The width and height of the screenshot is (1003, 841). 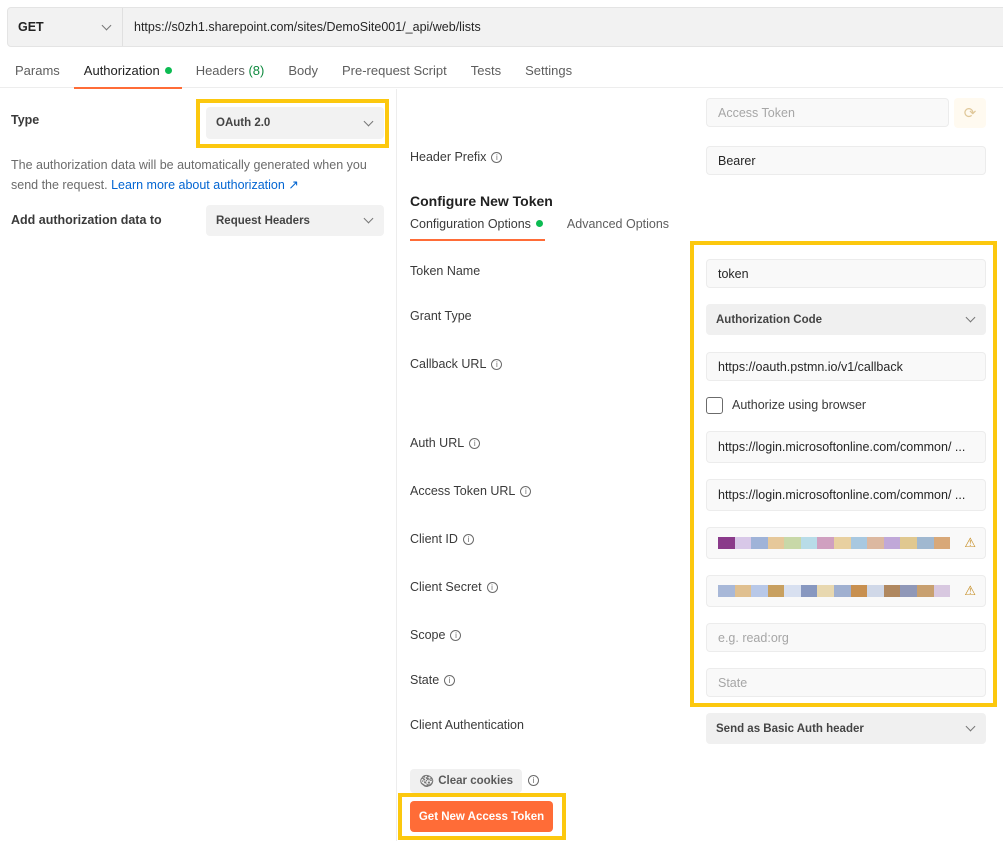 I want to click on tab-label: Authorization, so click(x=121, y=70).